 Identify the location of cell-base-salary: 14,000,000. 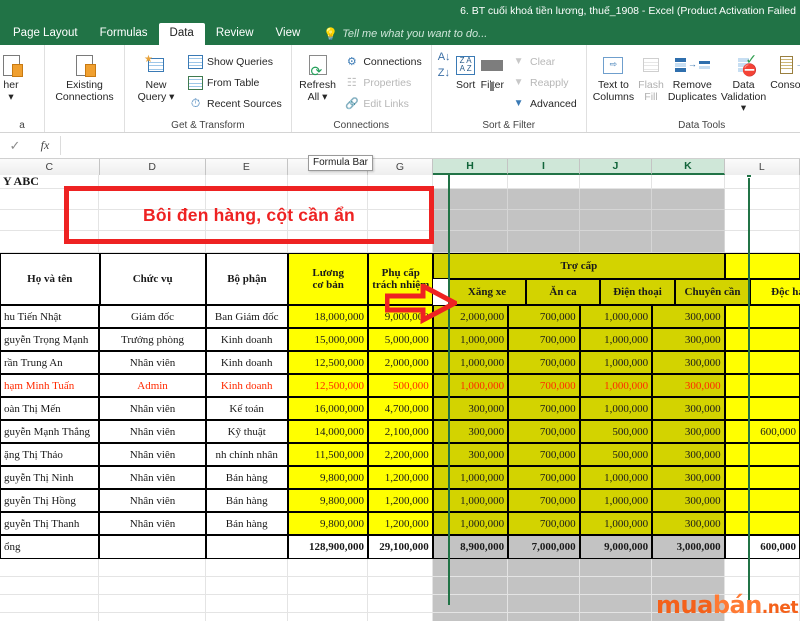
(327, 431).